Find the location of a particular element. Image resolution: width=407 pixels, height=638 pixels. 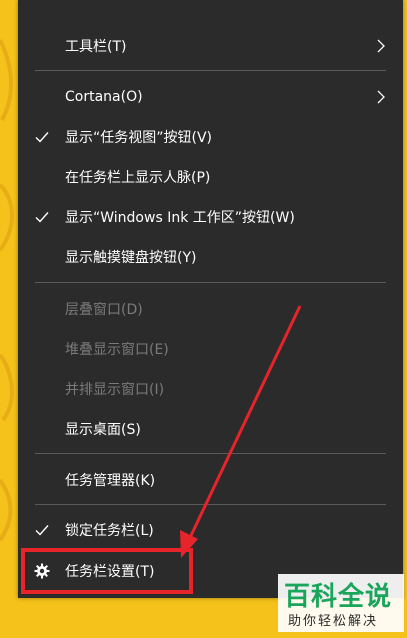

highlight-box is located at coordinates (107, 571).